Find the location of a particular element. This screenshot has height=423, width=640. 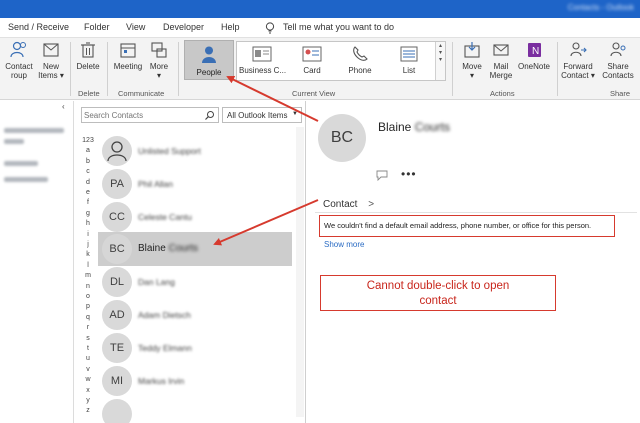

more-button: More ▾ is located at coordinates (159, 60).